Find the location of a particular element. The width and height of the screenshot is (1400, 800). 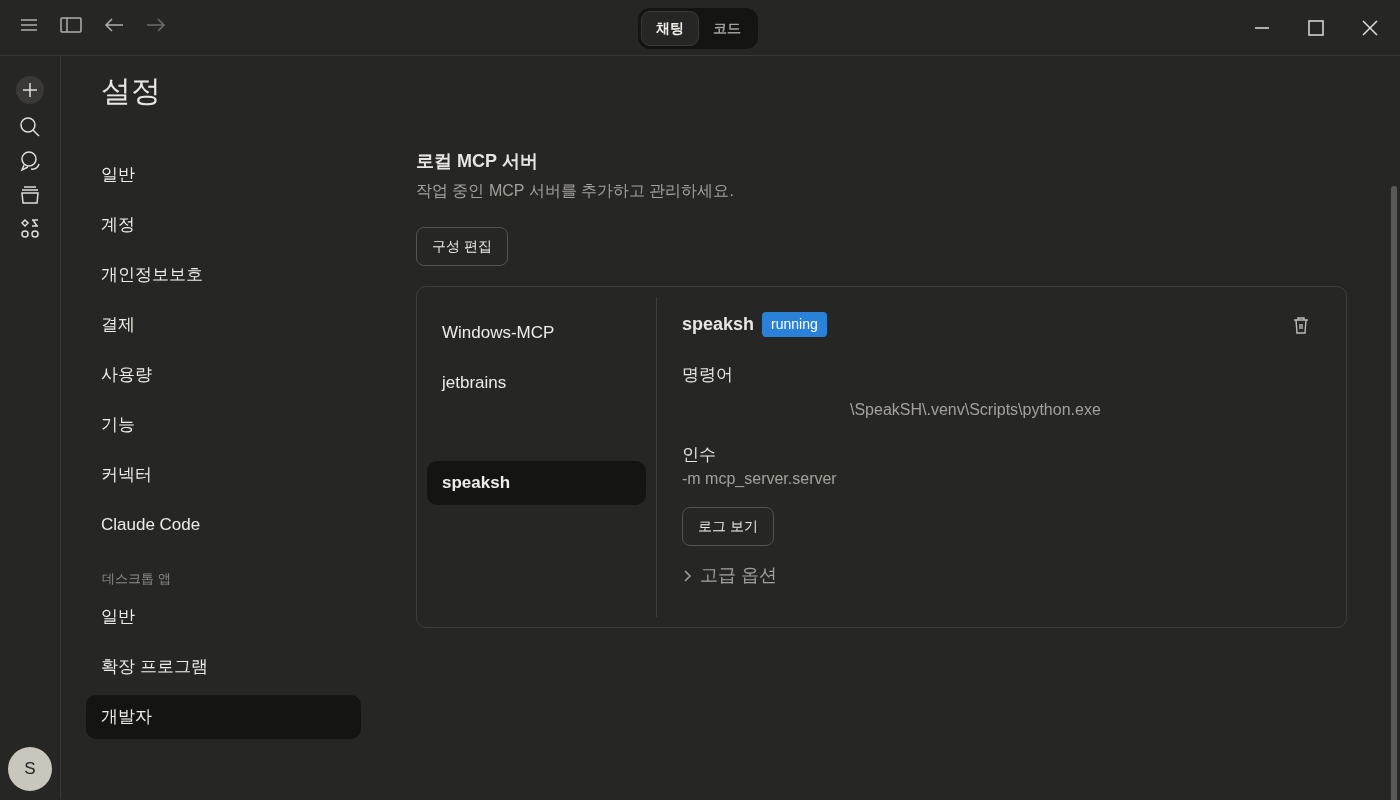

sidebar-toggle-icon is located at coordinates (71, 25).